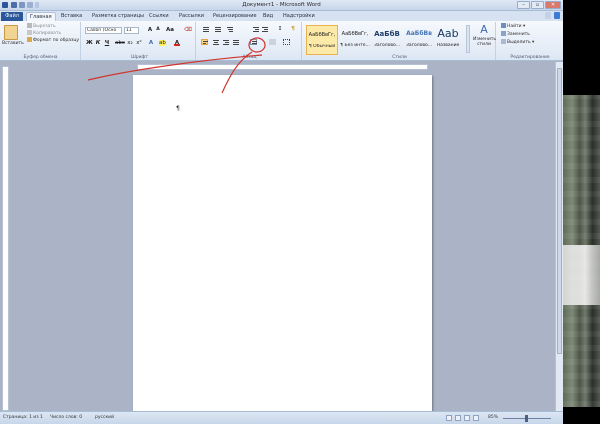 The width and height of the screenshot is (600, 424). I want to click on page-count: Страница: 1 из 1, so click(23, 417).